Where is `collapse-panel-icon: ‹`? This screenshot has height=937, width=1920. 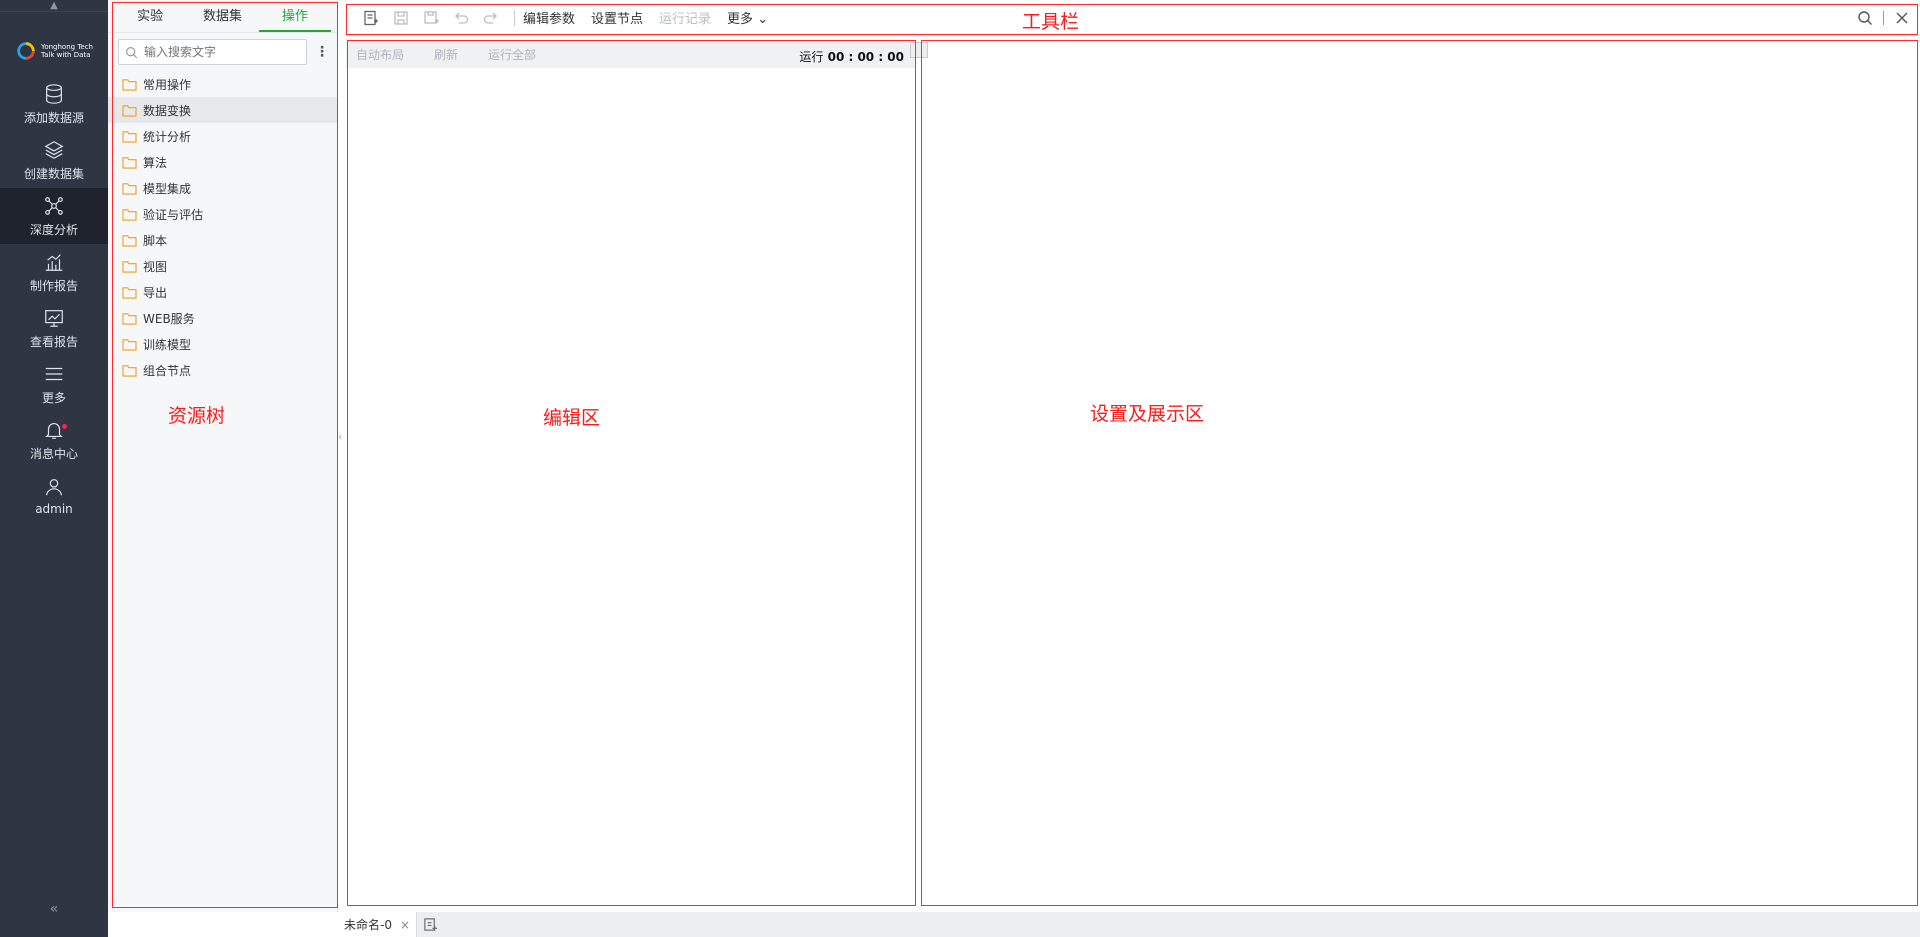 collapse-panel-icon: ‹ is located at coordinates (342, 440).